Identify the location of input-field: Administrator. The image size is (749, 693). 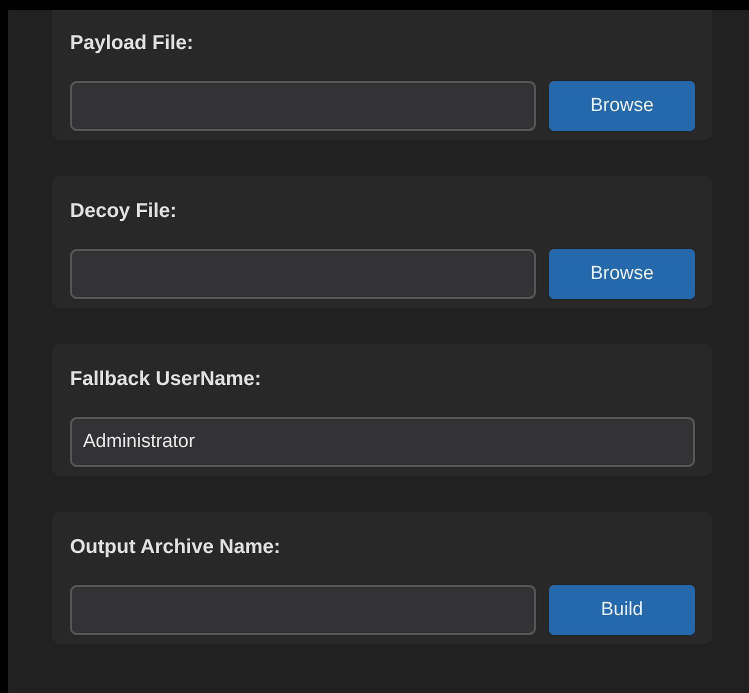
(382, 442).